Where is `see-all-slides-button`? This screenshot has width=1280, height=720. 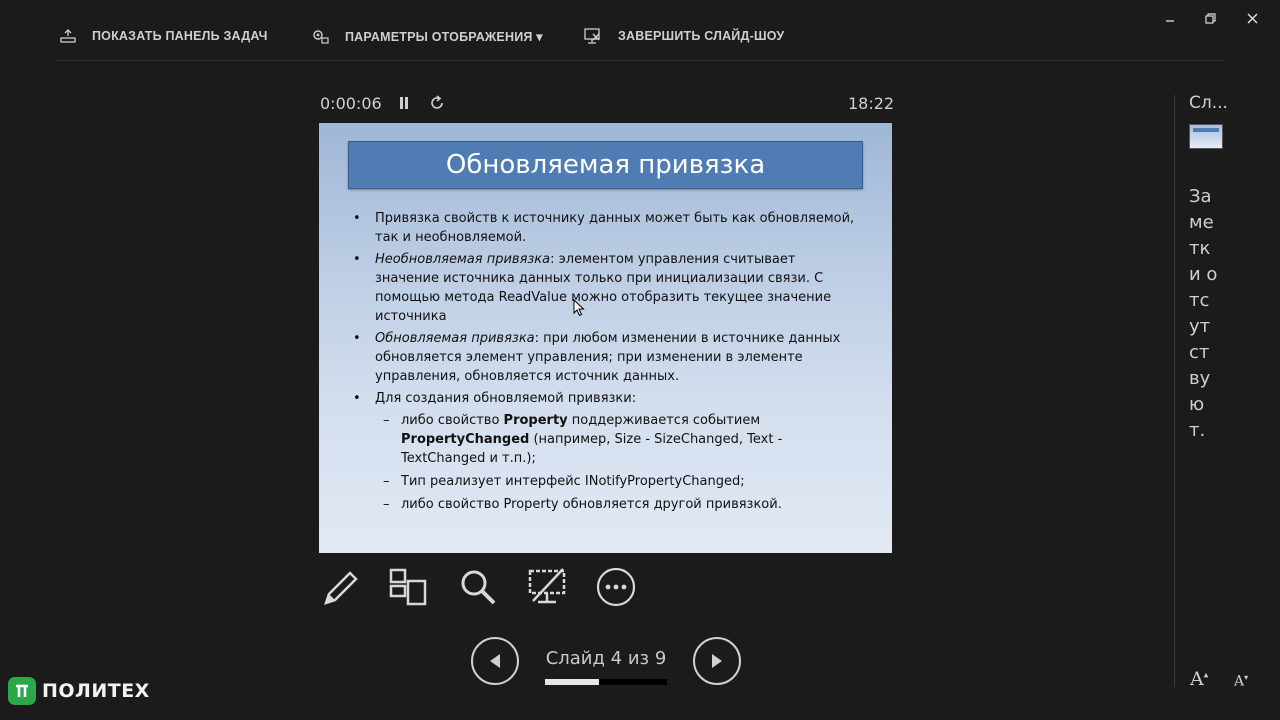 see-all-slides-button is located at coordinates (408, 587).